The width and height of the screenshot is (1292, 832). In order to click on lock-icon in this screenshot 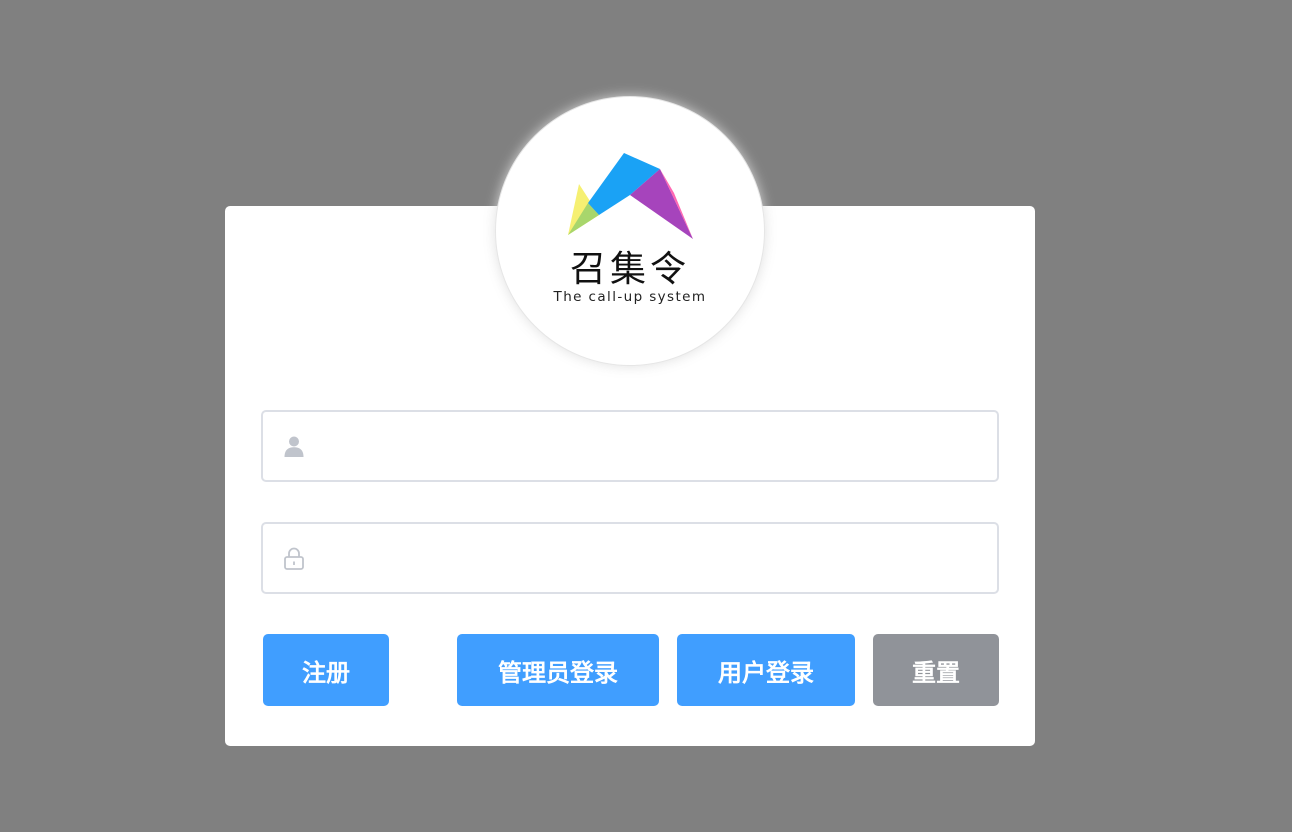, I will do `click(294, 558)`.